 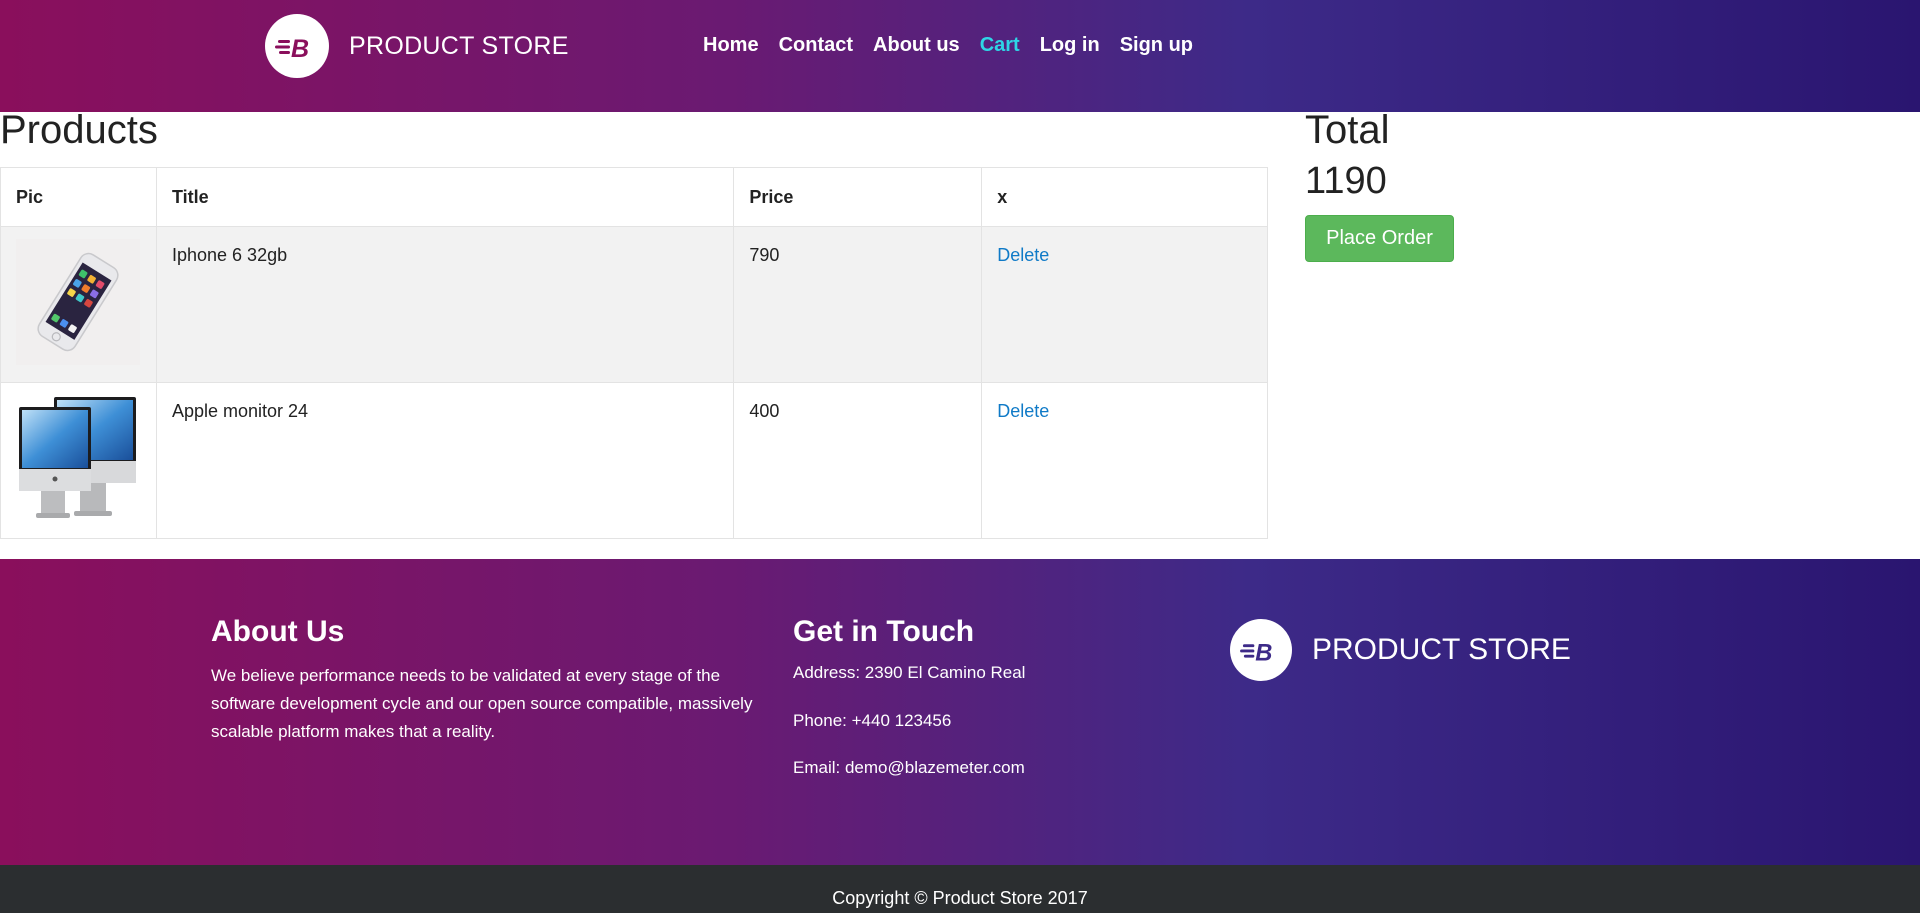 I want to click on brand-logo-icon: B, so click(x=297, y=46).